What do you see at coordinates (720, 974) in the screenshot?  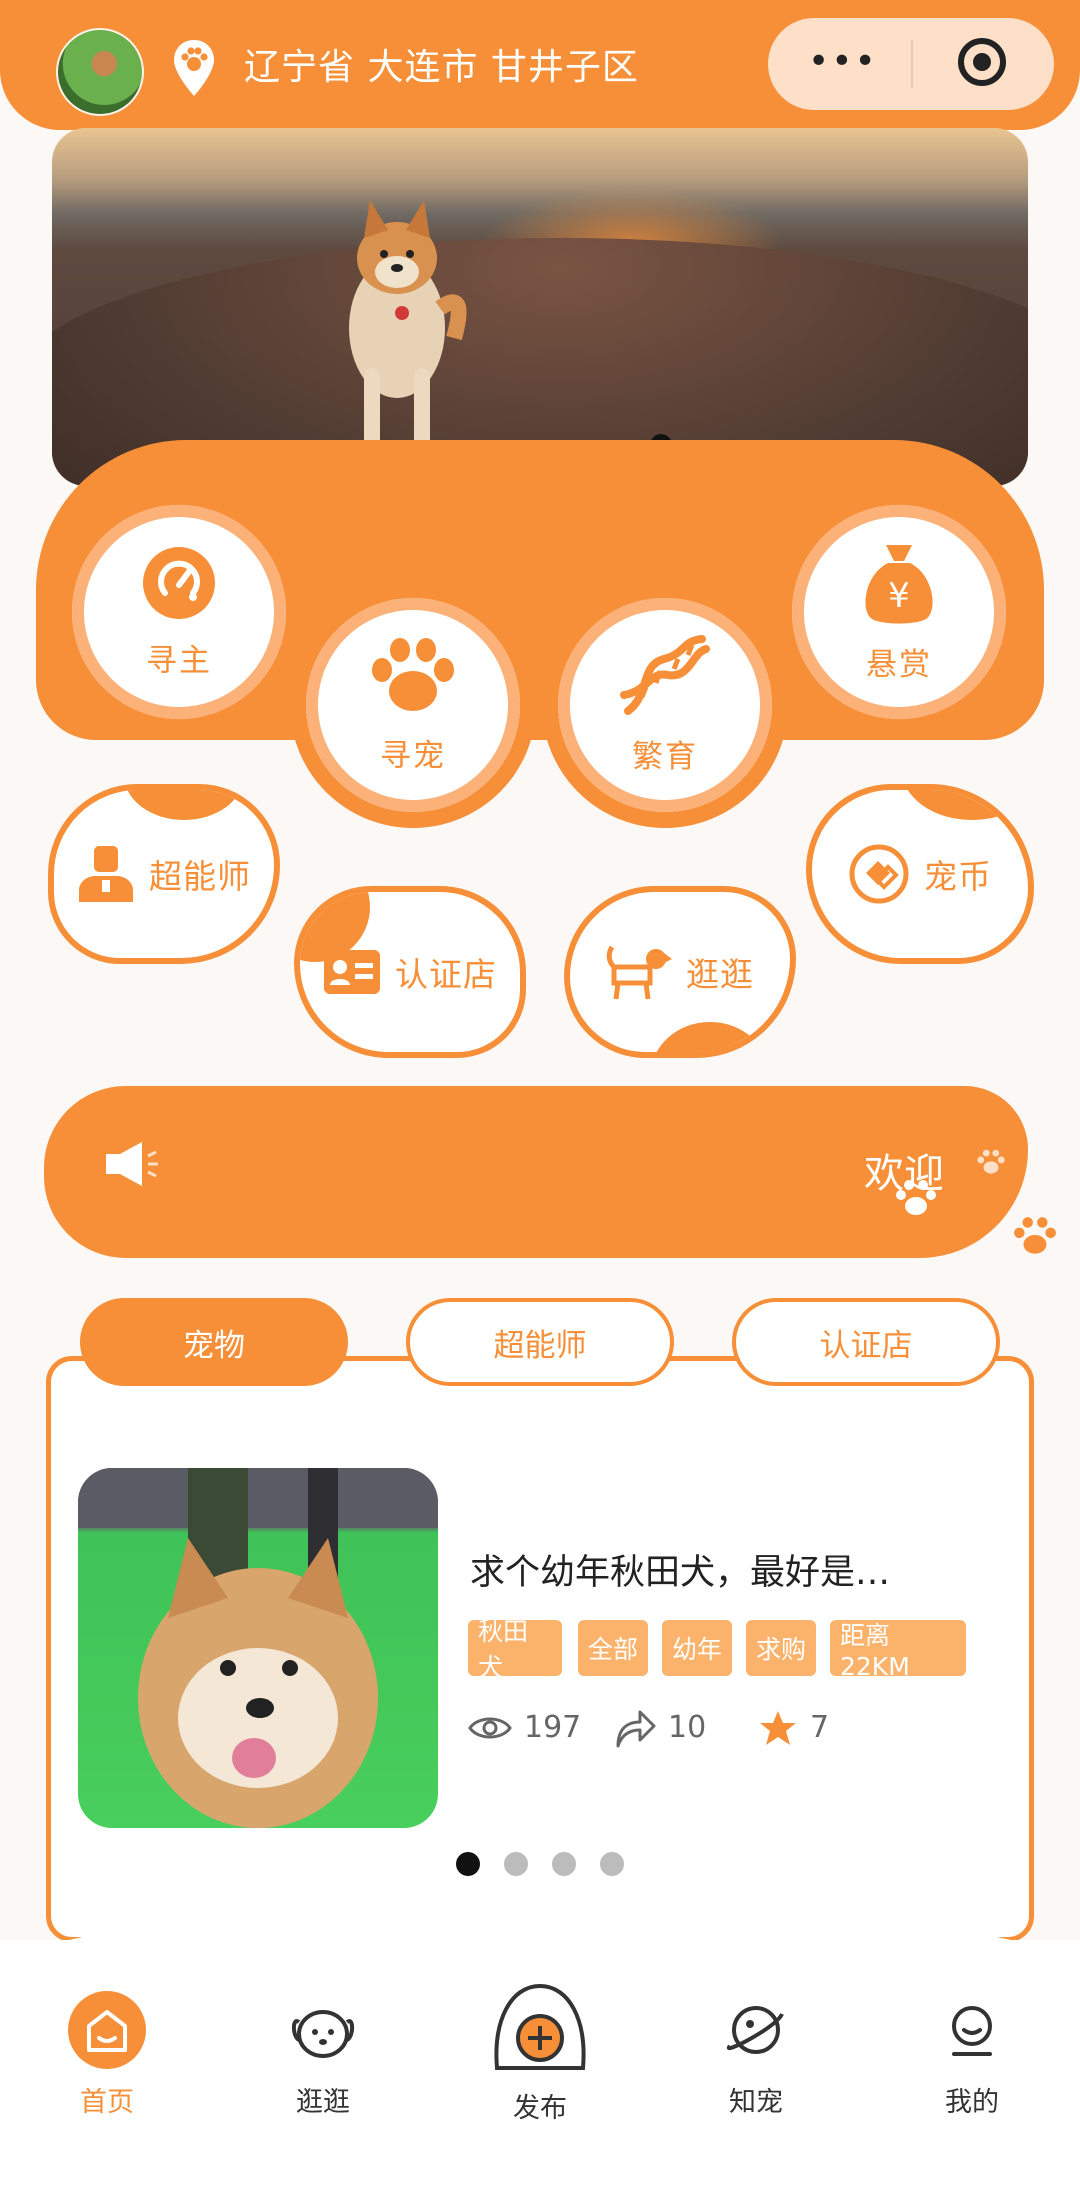 I see `pill-label: 逛逛` at bounding box center [720, 974].